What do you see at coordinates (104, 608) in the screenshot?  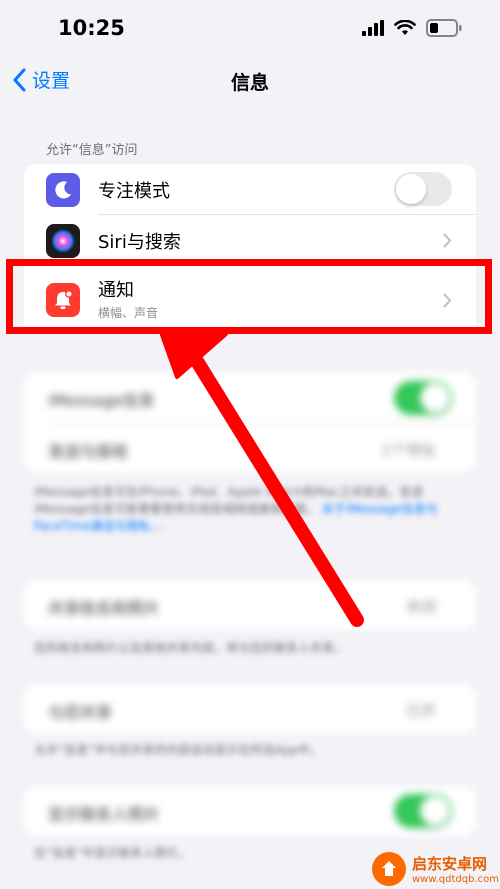 I see `row-label: 共享姓名和照片` at bounding box center [104, 608].